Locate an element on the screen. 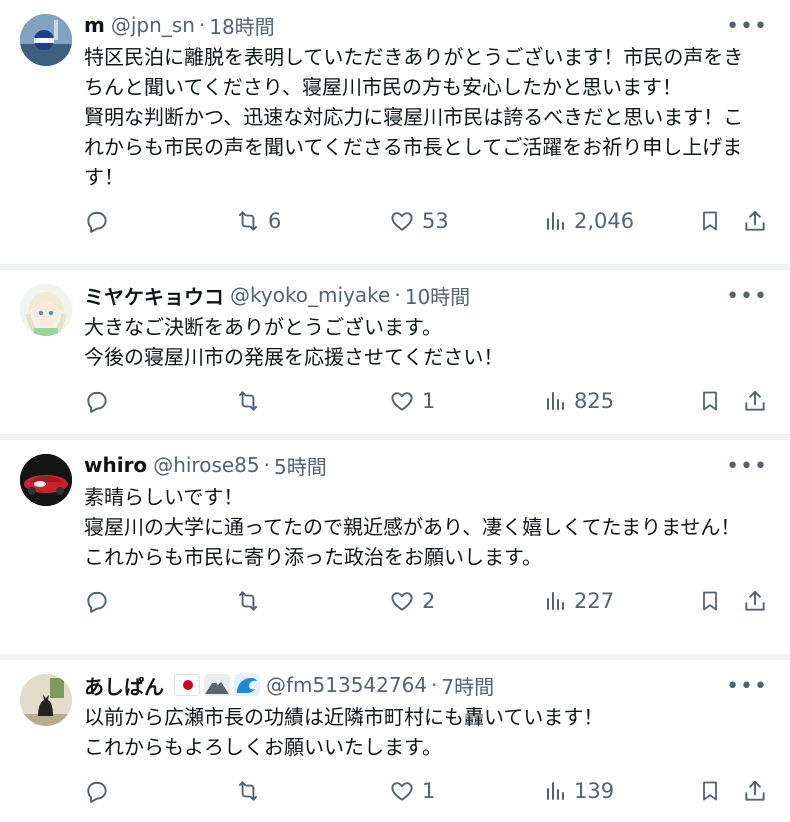 This screenshot has height=822, width=790. display-name: whiro is located at coordinates (115, 465).